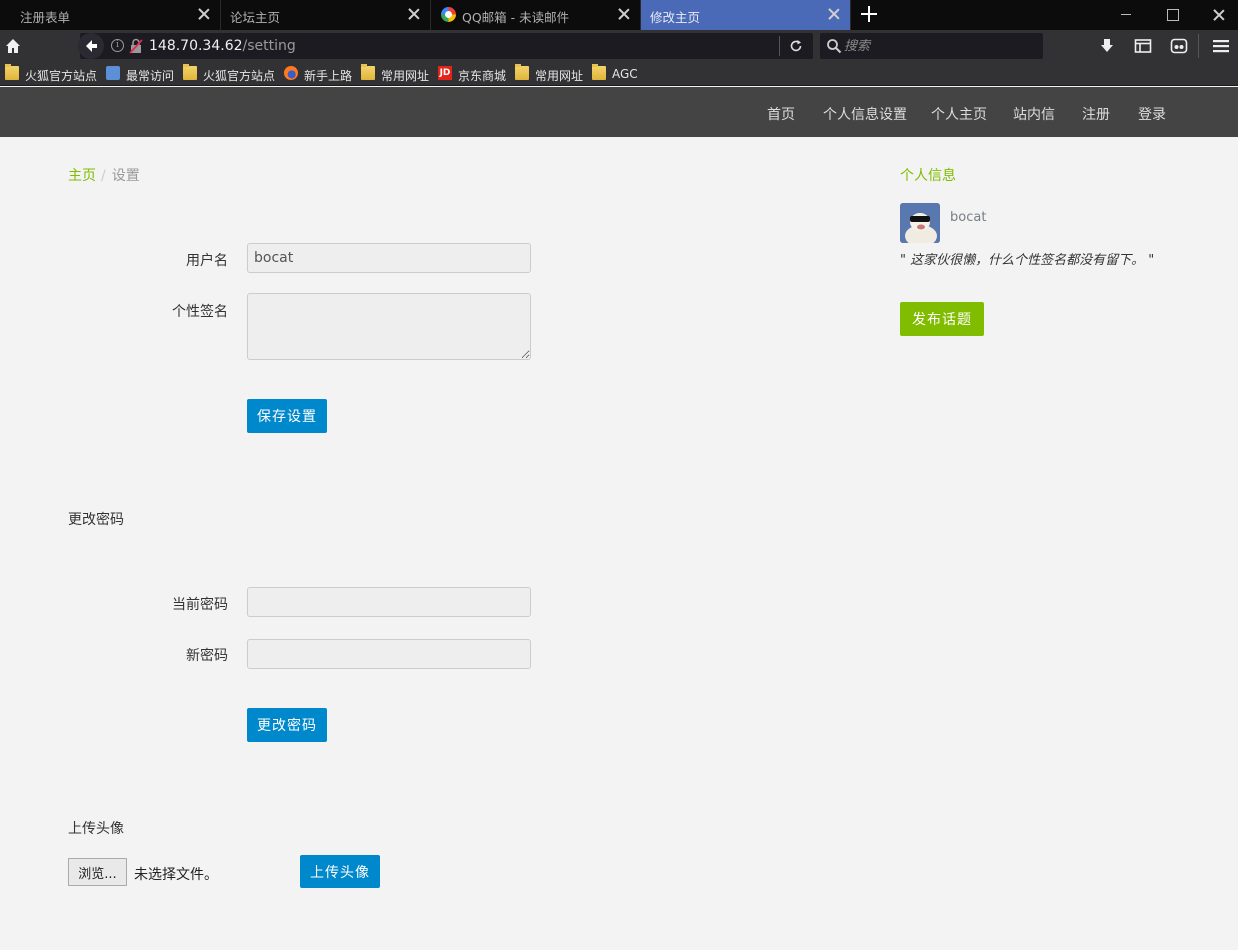  What do you see at coordinates (328, 76) in the screenshot?
I see `bookmark-label: 新手上路` at bounding box center [328, 76].